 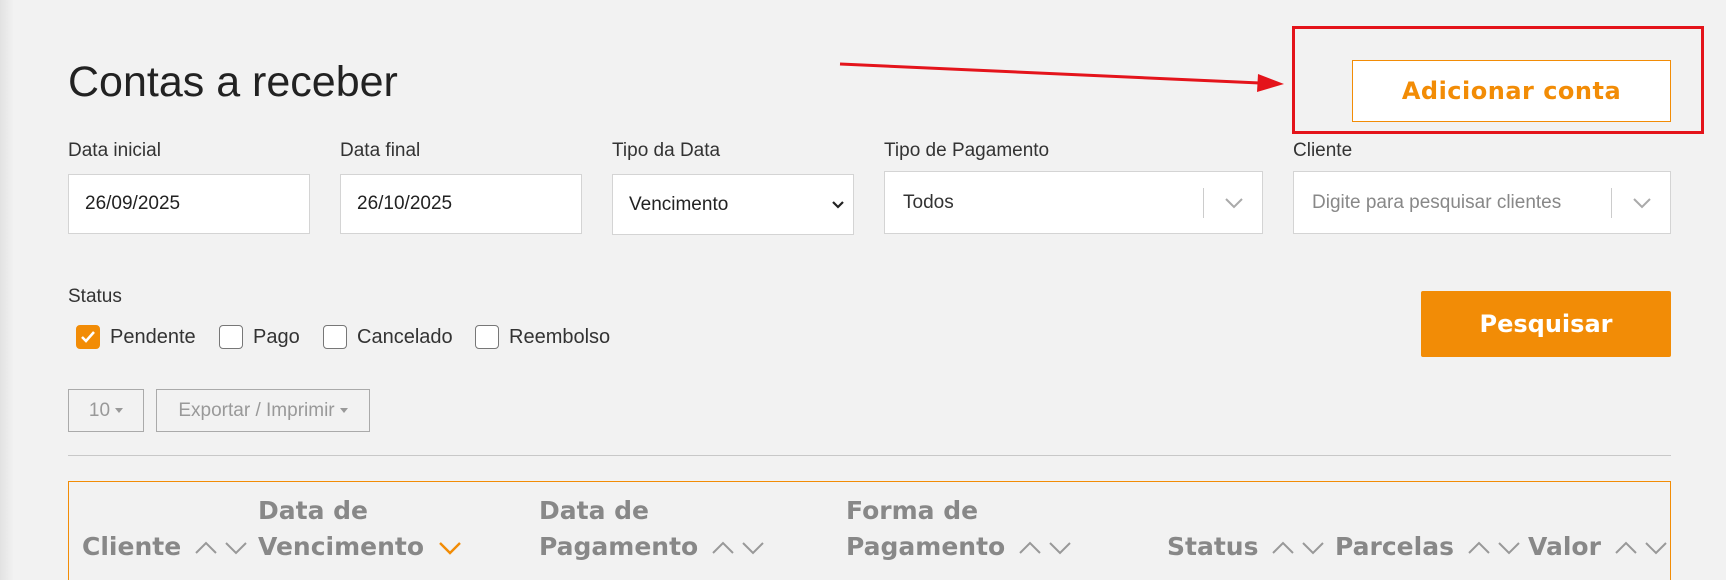 I want to click on page-size-dropdown: 10, so click(x=106, y=410).